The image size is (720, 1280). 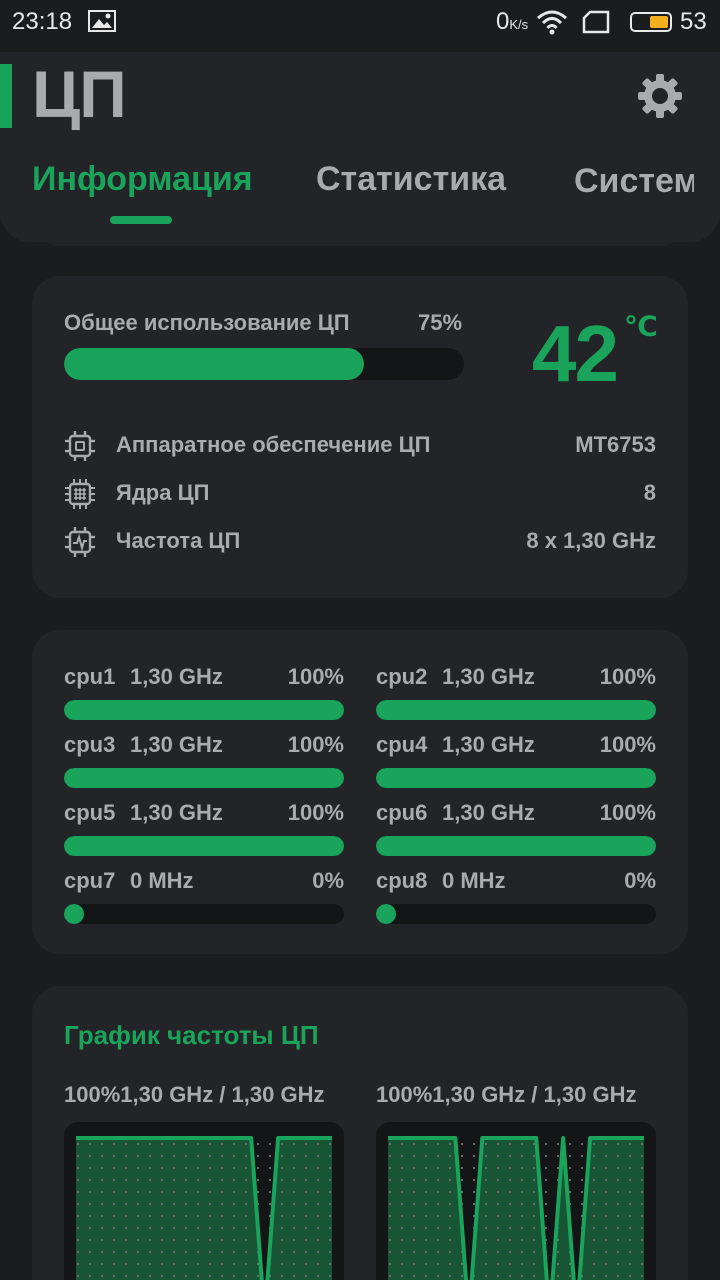 I want to click on core-percent: 0%, so click(x=640, y=880).